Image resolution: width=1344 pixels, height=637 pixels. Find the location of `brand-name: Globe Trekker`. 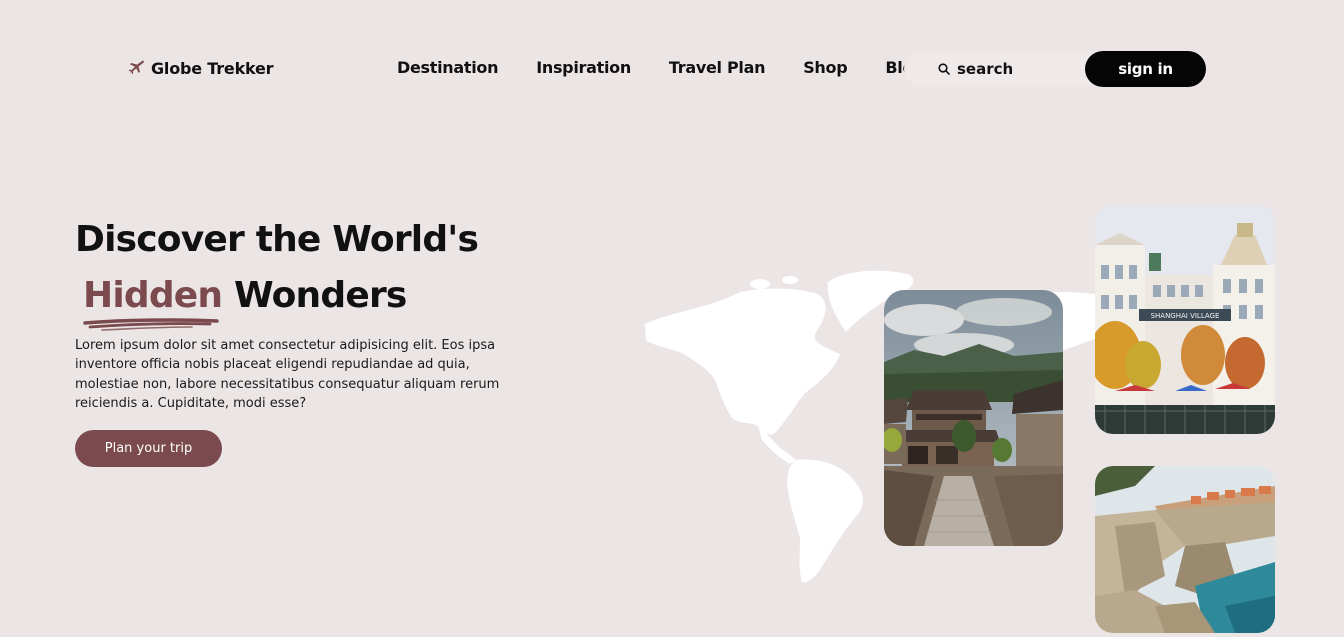

brand-name: Globe Trekker is located at coordinates (212, 68).